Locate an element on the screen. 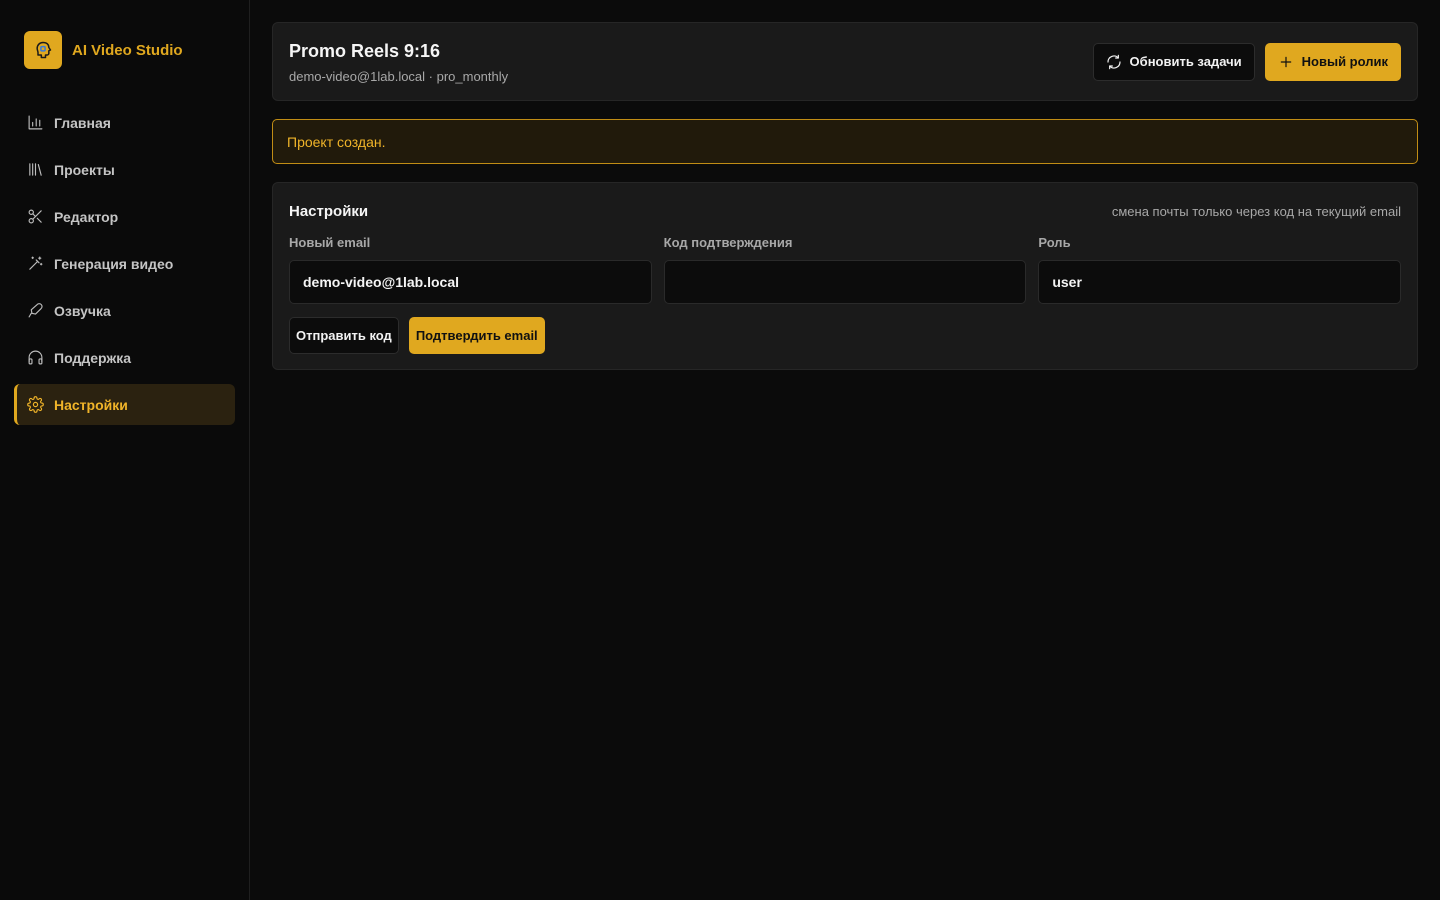 The width and height of the screenshot is (1440, 900). settings-fields: Новый email Код подтверждения Роль is located at coordinates (845, 269).